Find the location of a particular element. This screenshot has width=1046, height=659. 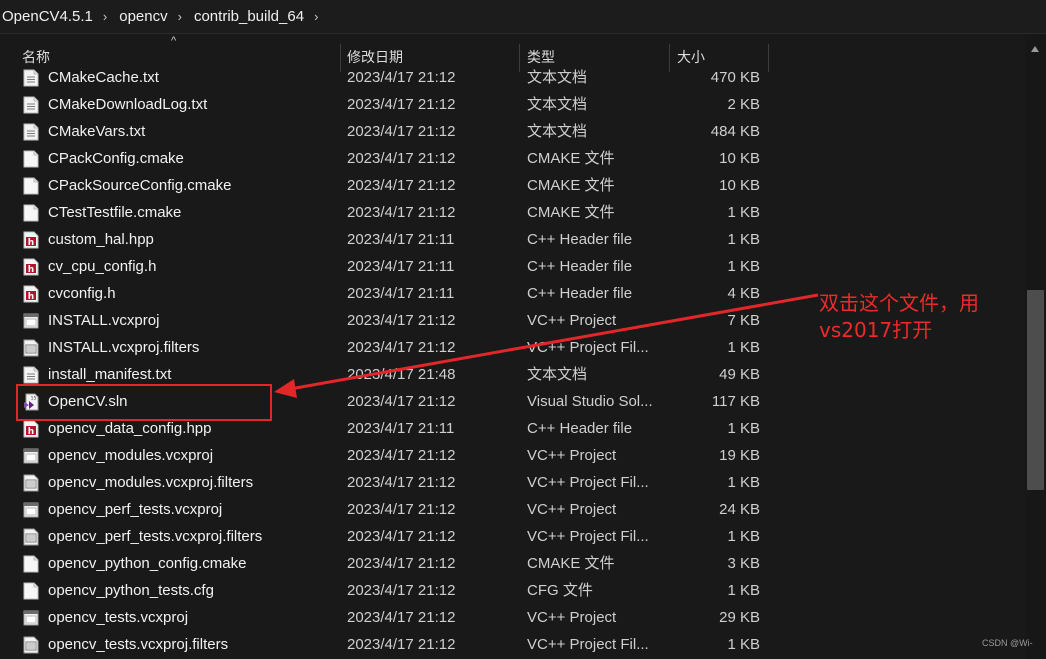

file-size: 29 KB is located at coordinates (739, 617).